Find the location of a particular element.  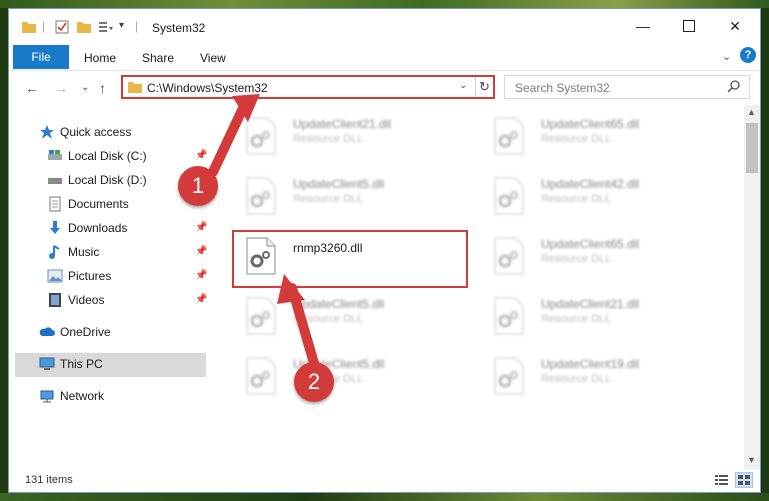

sidebar-item-documents: Documents is located at coordinates (88, 204).